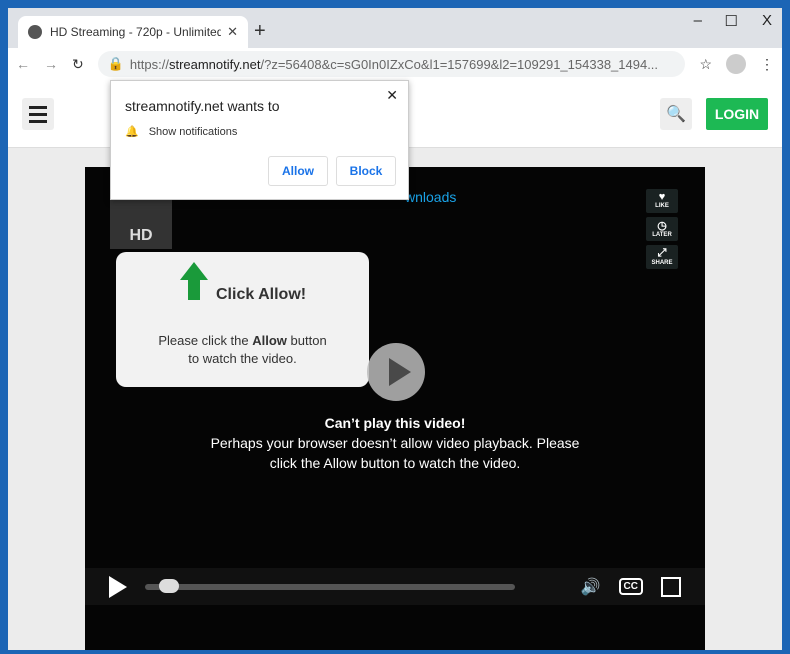  What do you see at coordinates (430, 197) in the screenshot?
I see `downloads-link: wnloads` at bounding box center [430, 197].